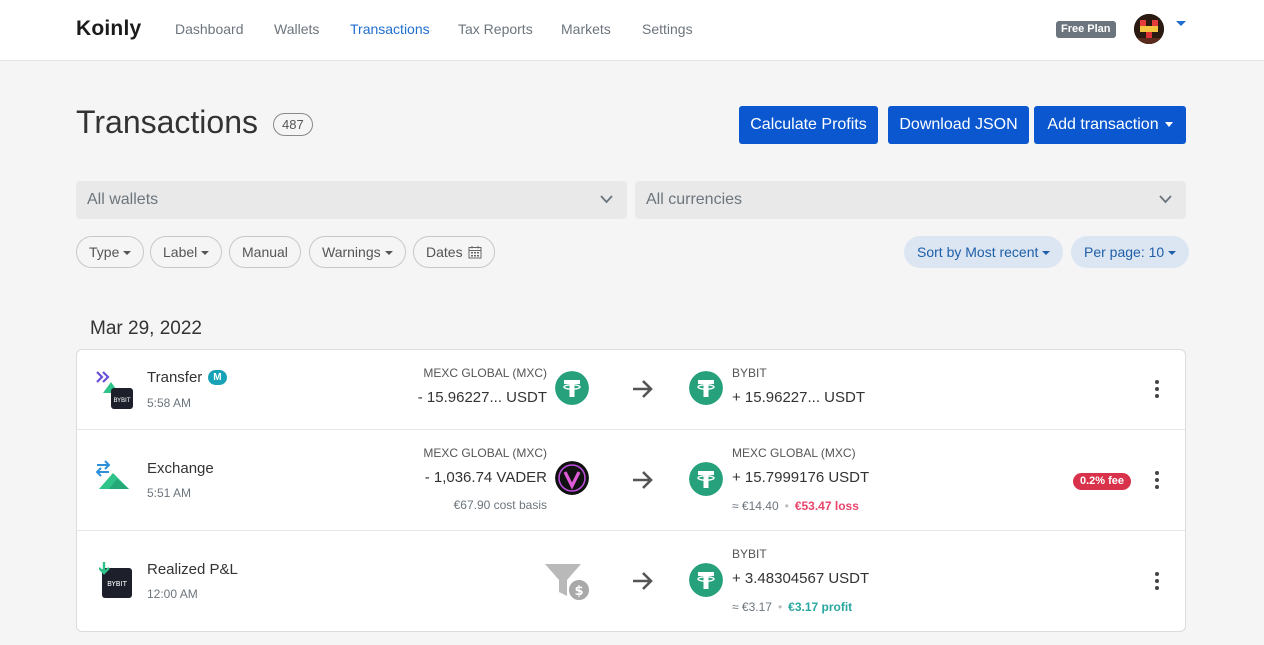  Describe the element at coordinates (798, 397) in the screenshot. I see `to-amount: + 15.96227... USDT` at that location.